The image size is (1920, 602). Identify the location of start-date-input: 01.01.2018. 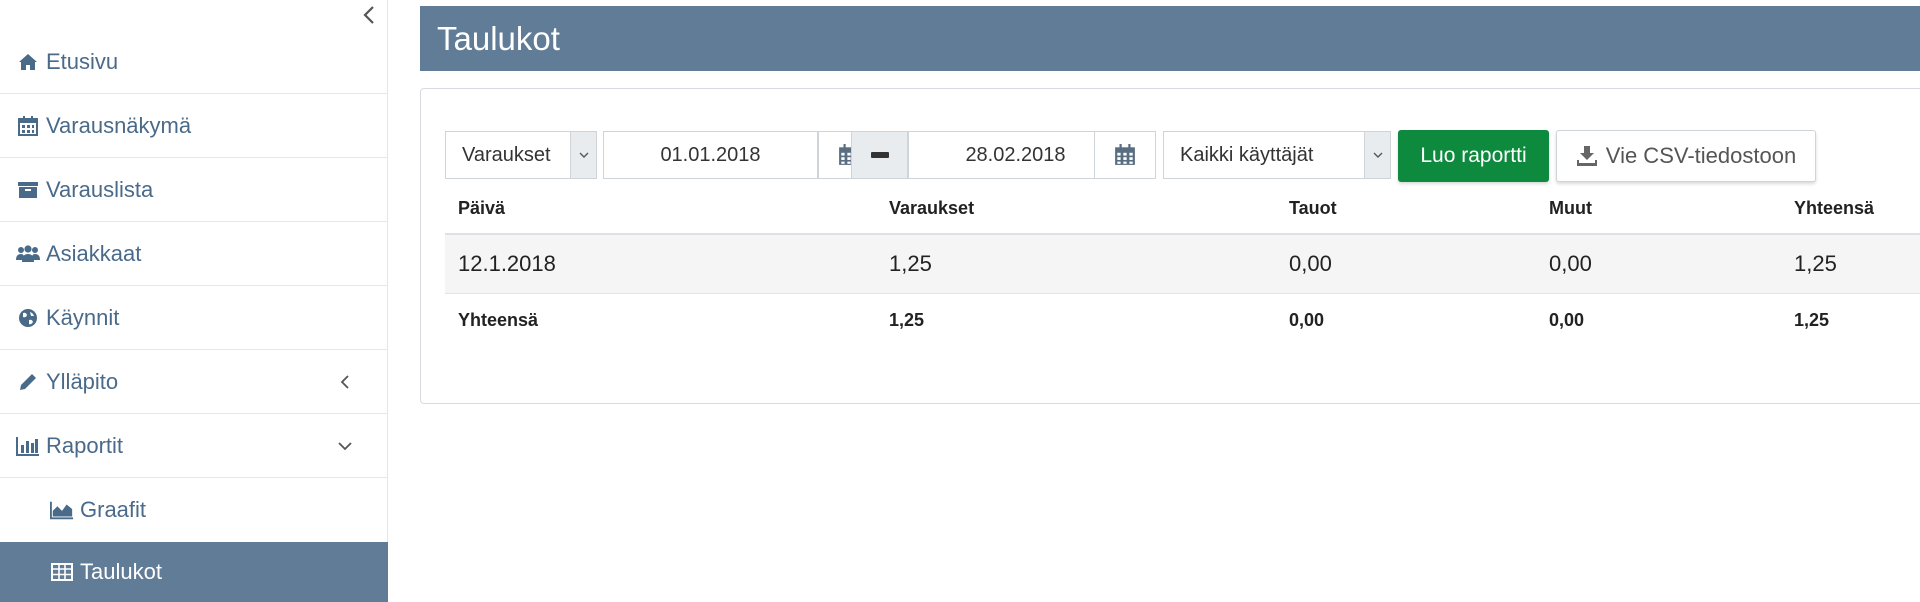
(710, 155).